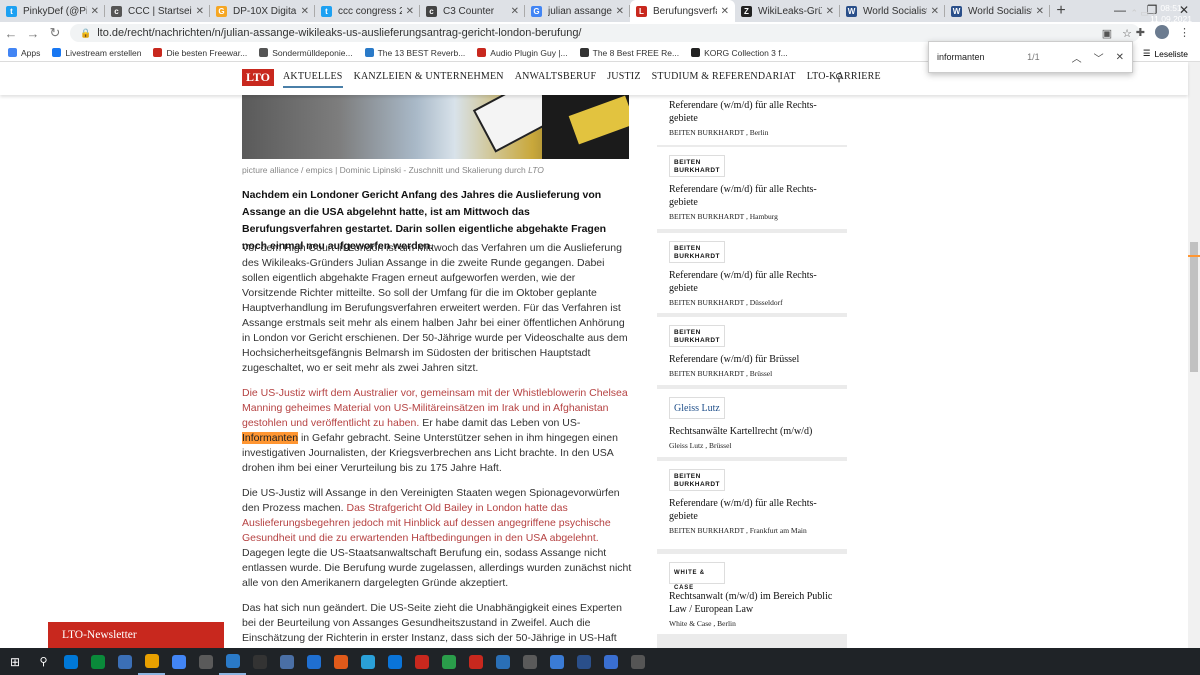 The height and width of the screenshot is (675, 1200). What do you see at coordinates (11, 33) in the screenshot?
I see `back-icon: ←` at bounding box center [11, 33].